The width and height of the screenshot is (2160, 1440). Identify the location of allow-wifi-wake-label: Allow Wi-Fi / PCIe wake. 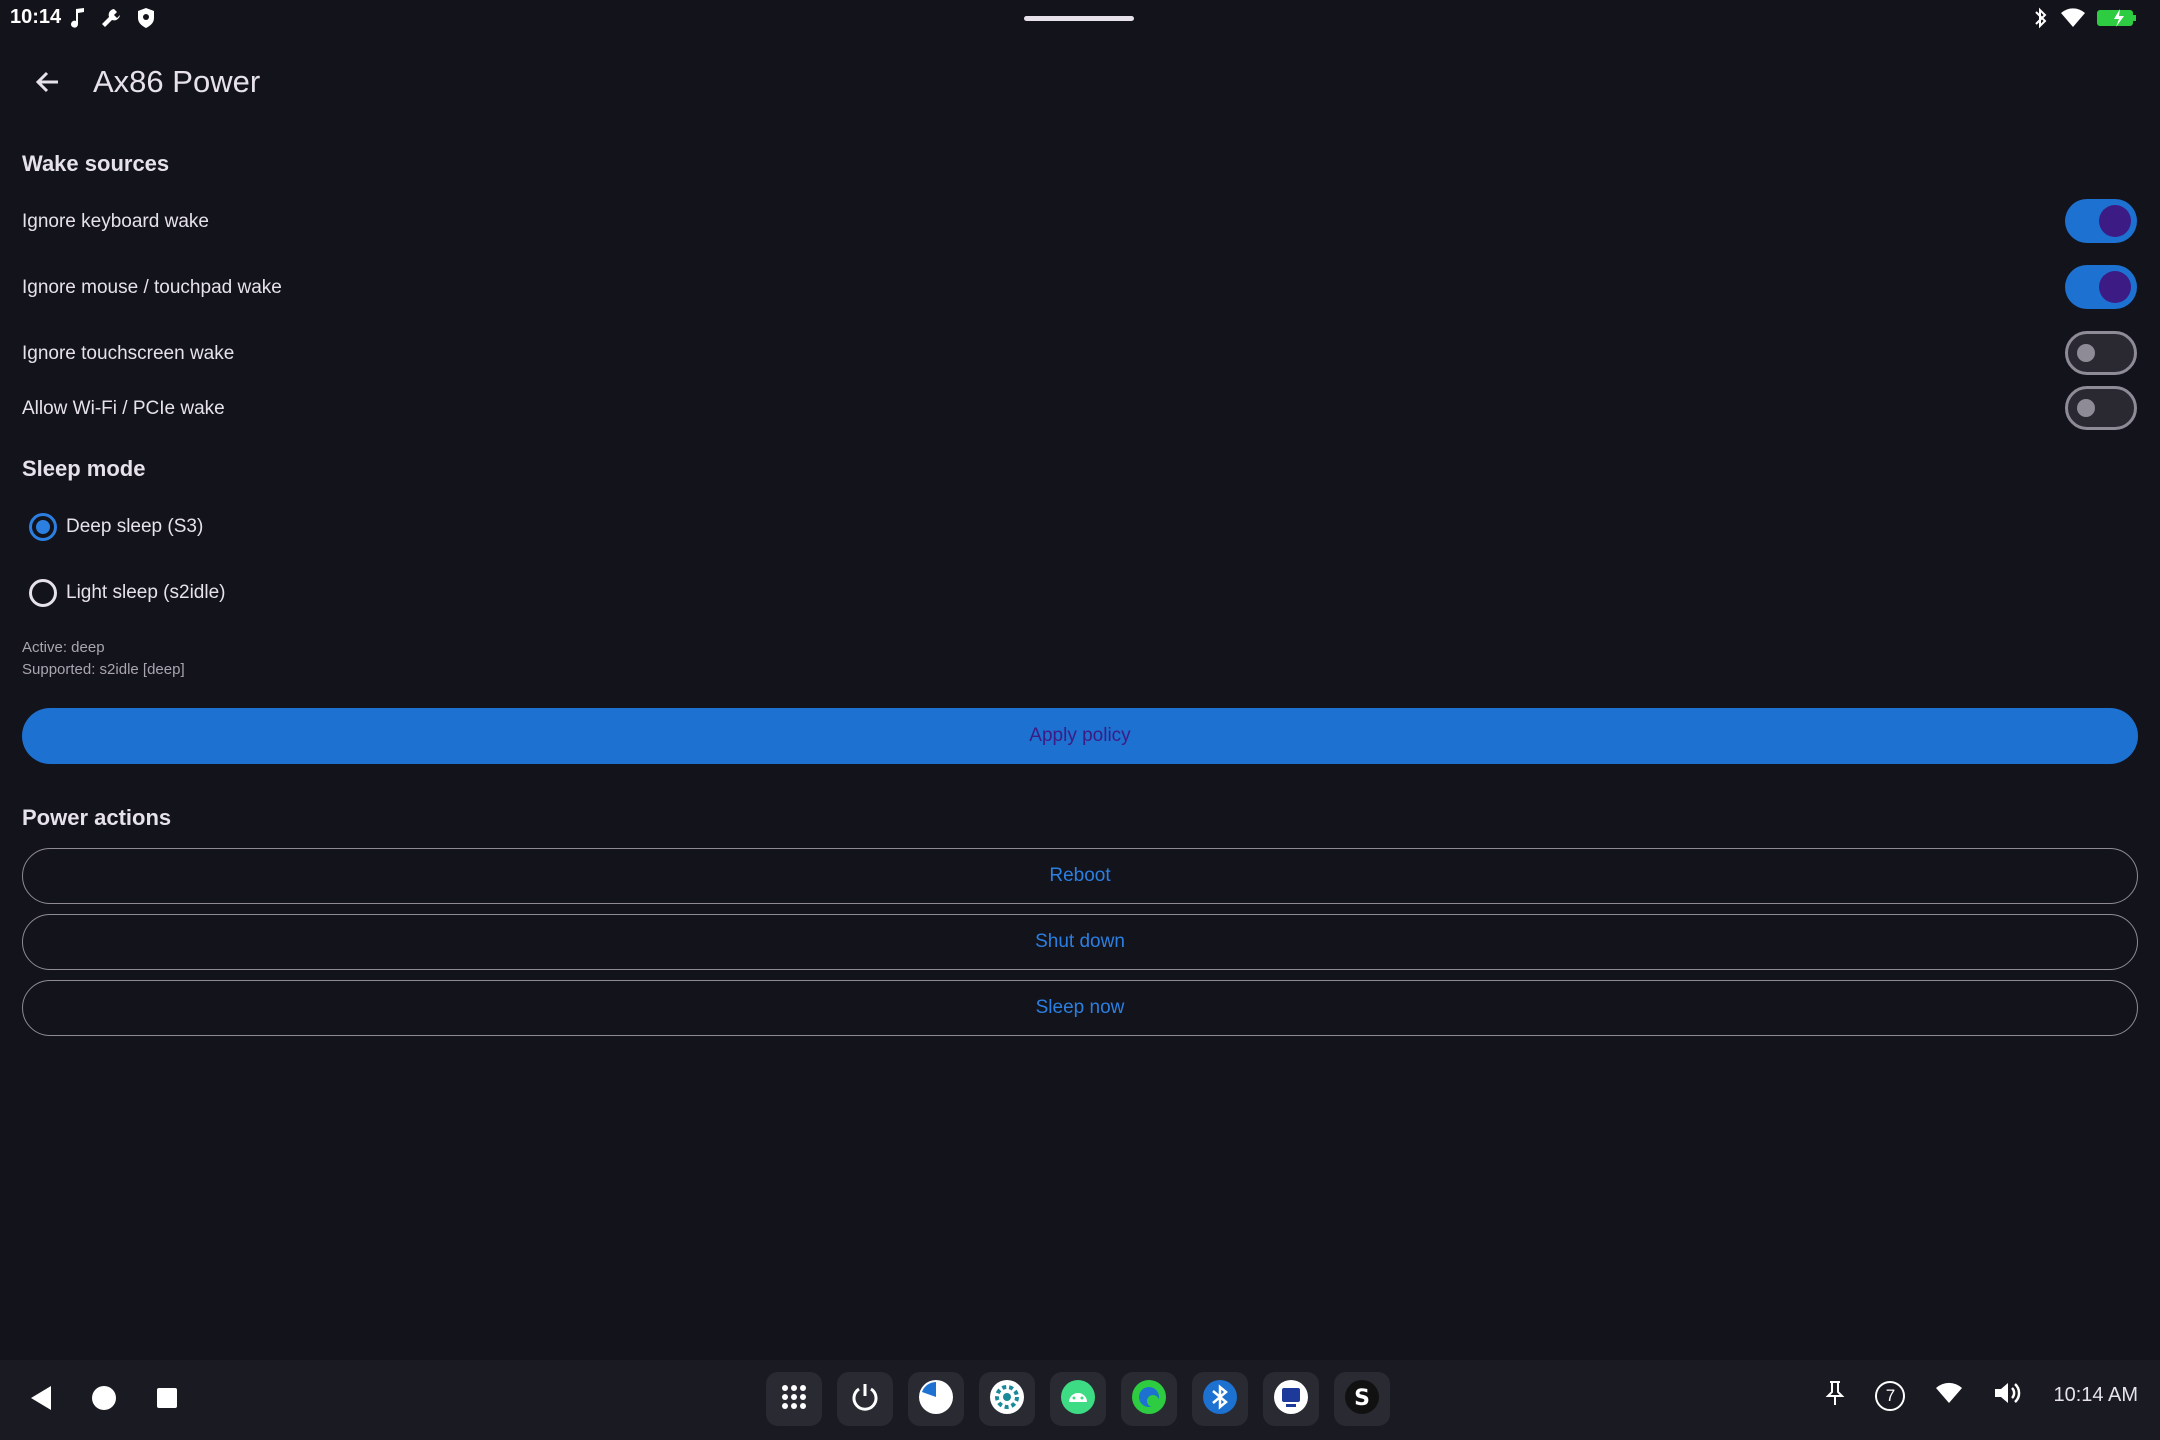
(123, 408).